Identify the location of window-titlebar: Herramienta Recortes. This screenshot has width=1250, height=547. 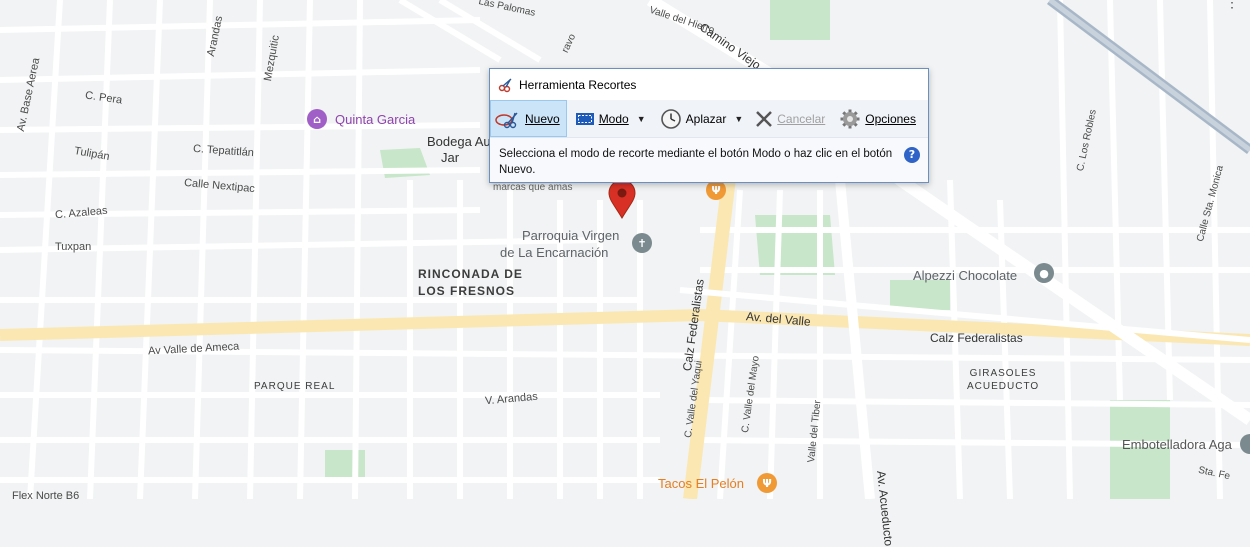
(709, 84).